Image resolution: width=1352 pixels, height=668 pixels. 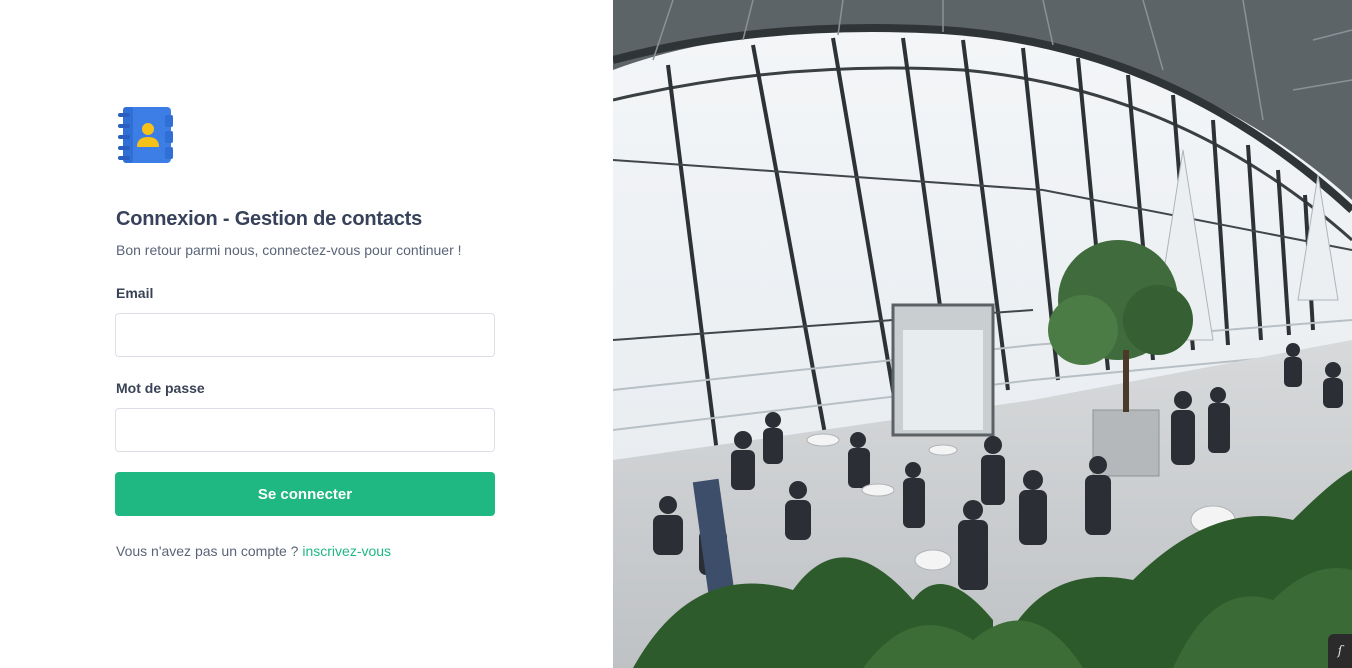 I want to click on symfony-icon: ſ, so click(x=1340, y=651).